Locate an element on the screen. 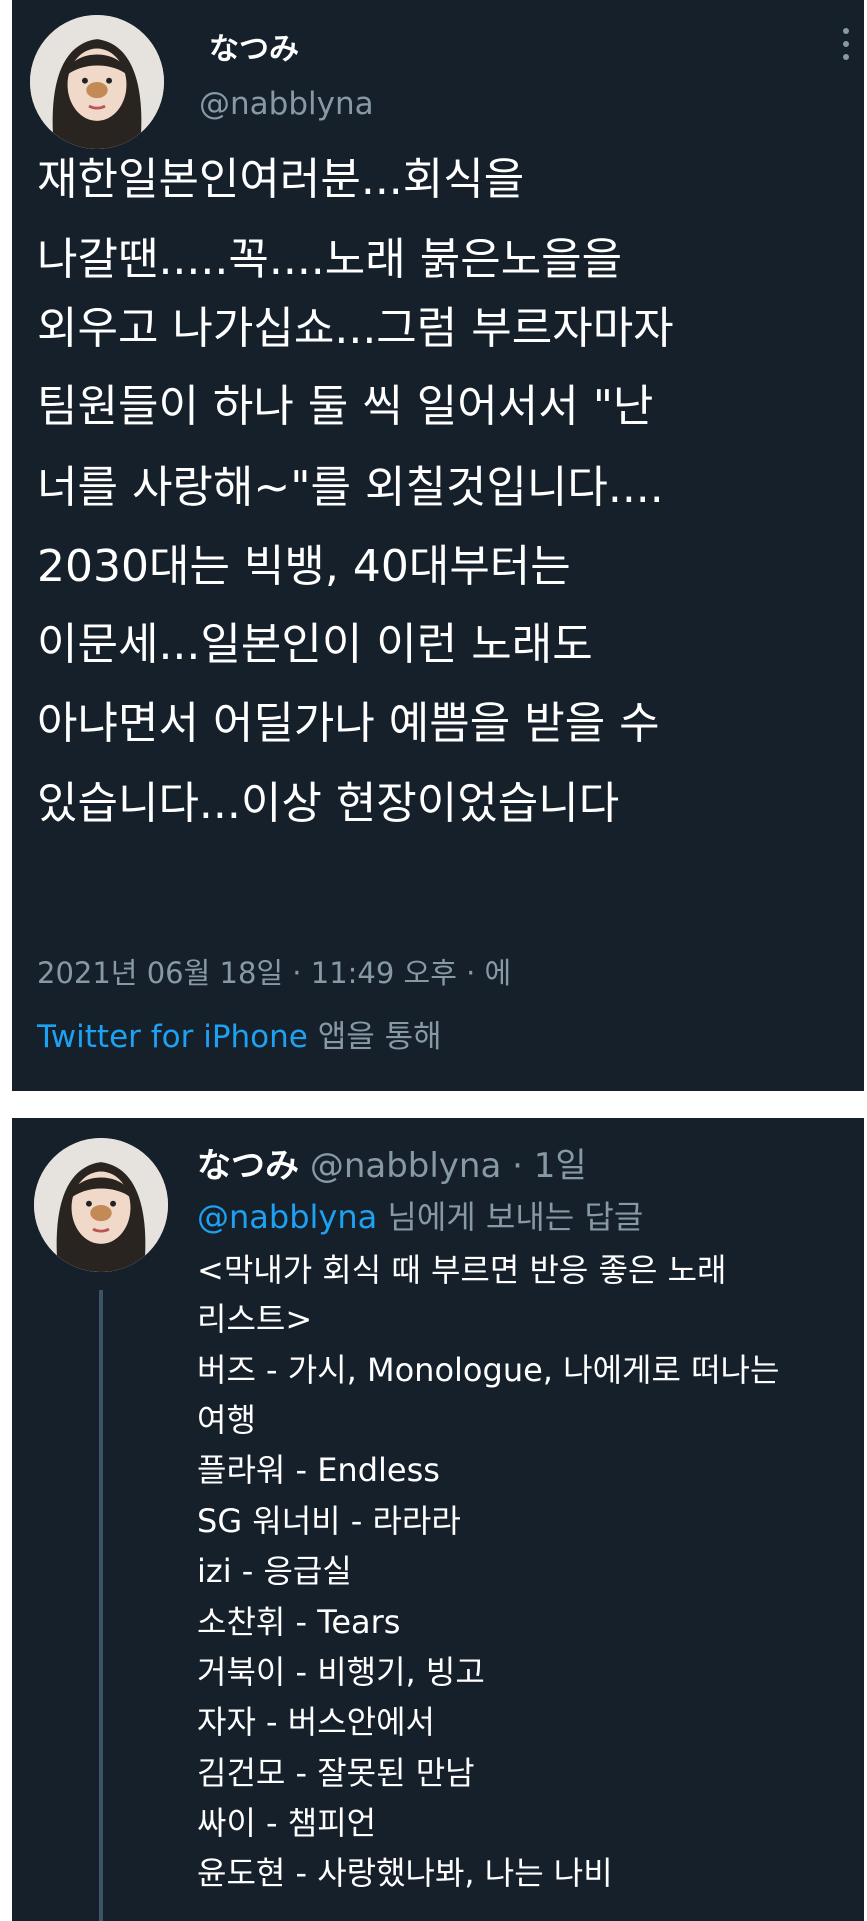 Image resolution: width=867 pixels, height=1921 pixels. tweet-text-line: 아냐면서 어딜가나 예쁨을 받을 수 is located at coordinates (348, 723).